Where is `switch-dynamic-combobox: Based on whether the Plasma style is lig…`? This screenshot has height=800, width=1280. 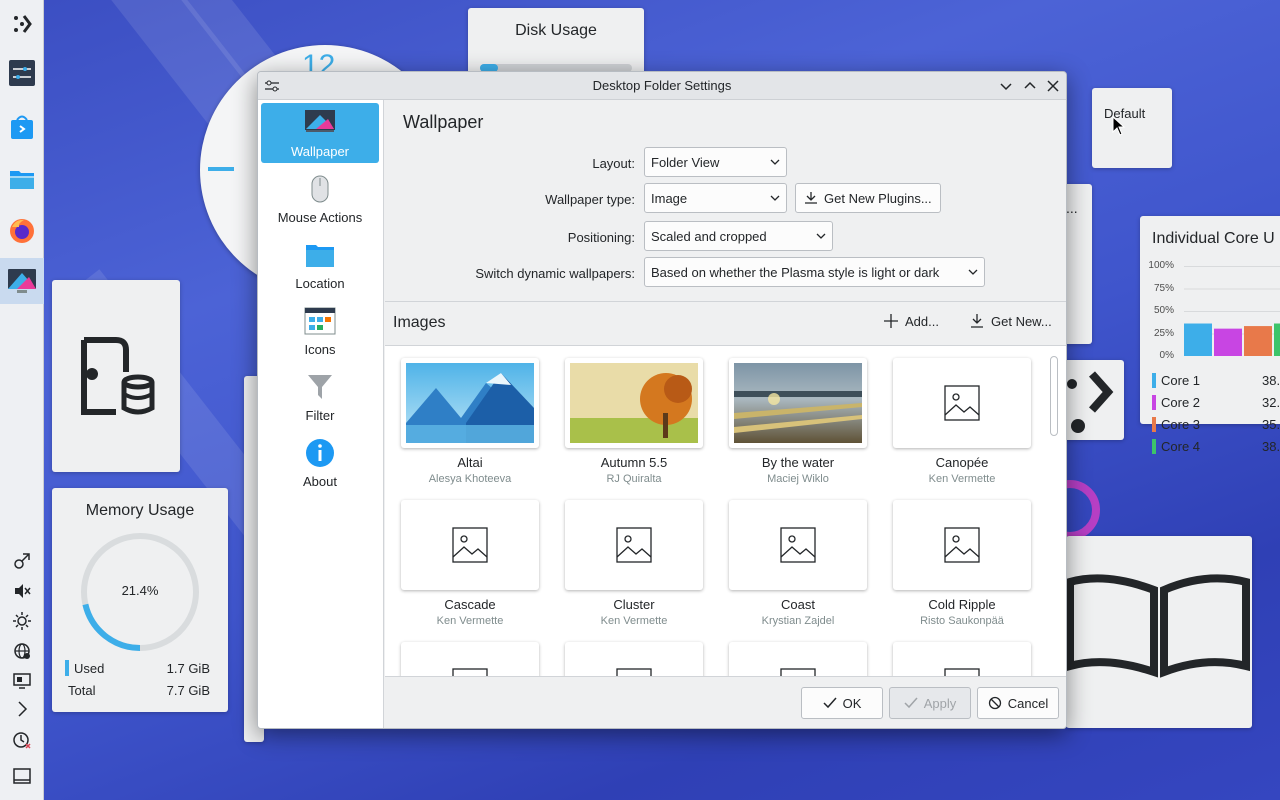 switch-dynamic-combobox: Based on whether the Plasma style is lig… is located at coordinates (814, 272).